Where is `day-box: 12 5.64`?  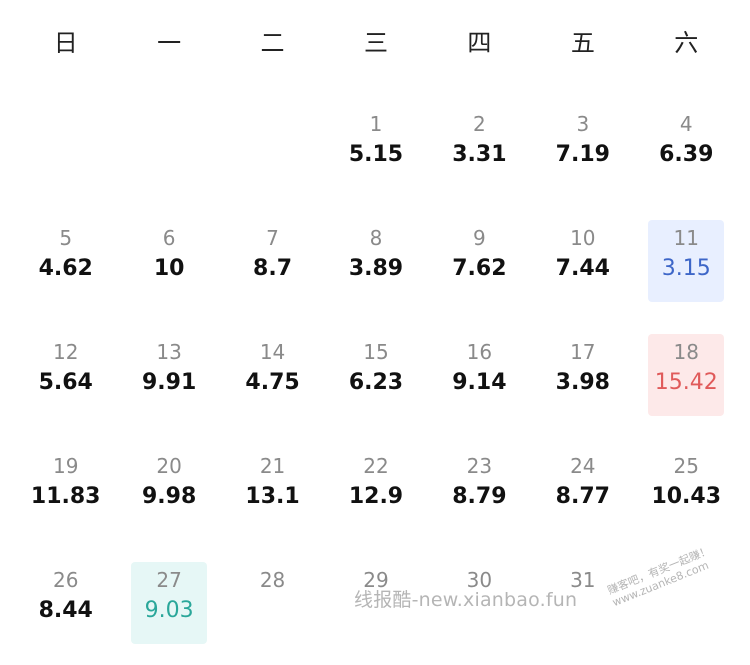
day-box: 12 5.64 is located at coordinates (66, 375).